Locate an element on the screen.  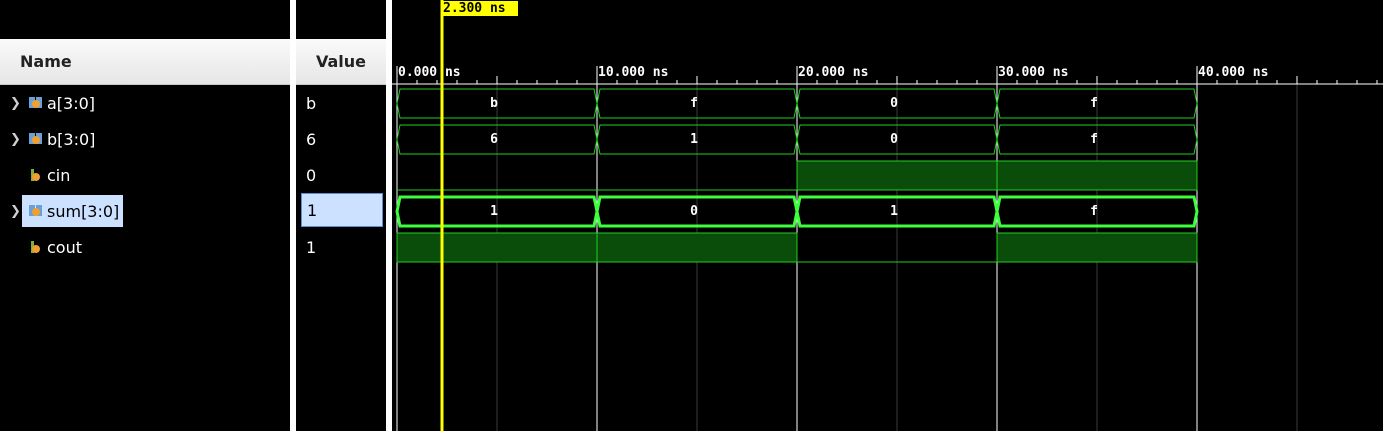
timeline-tick-label: 20.000 ns is located at coordinates (833, 72).